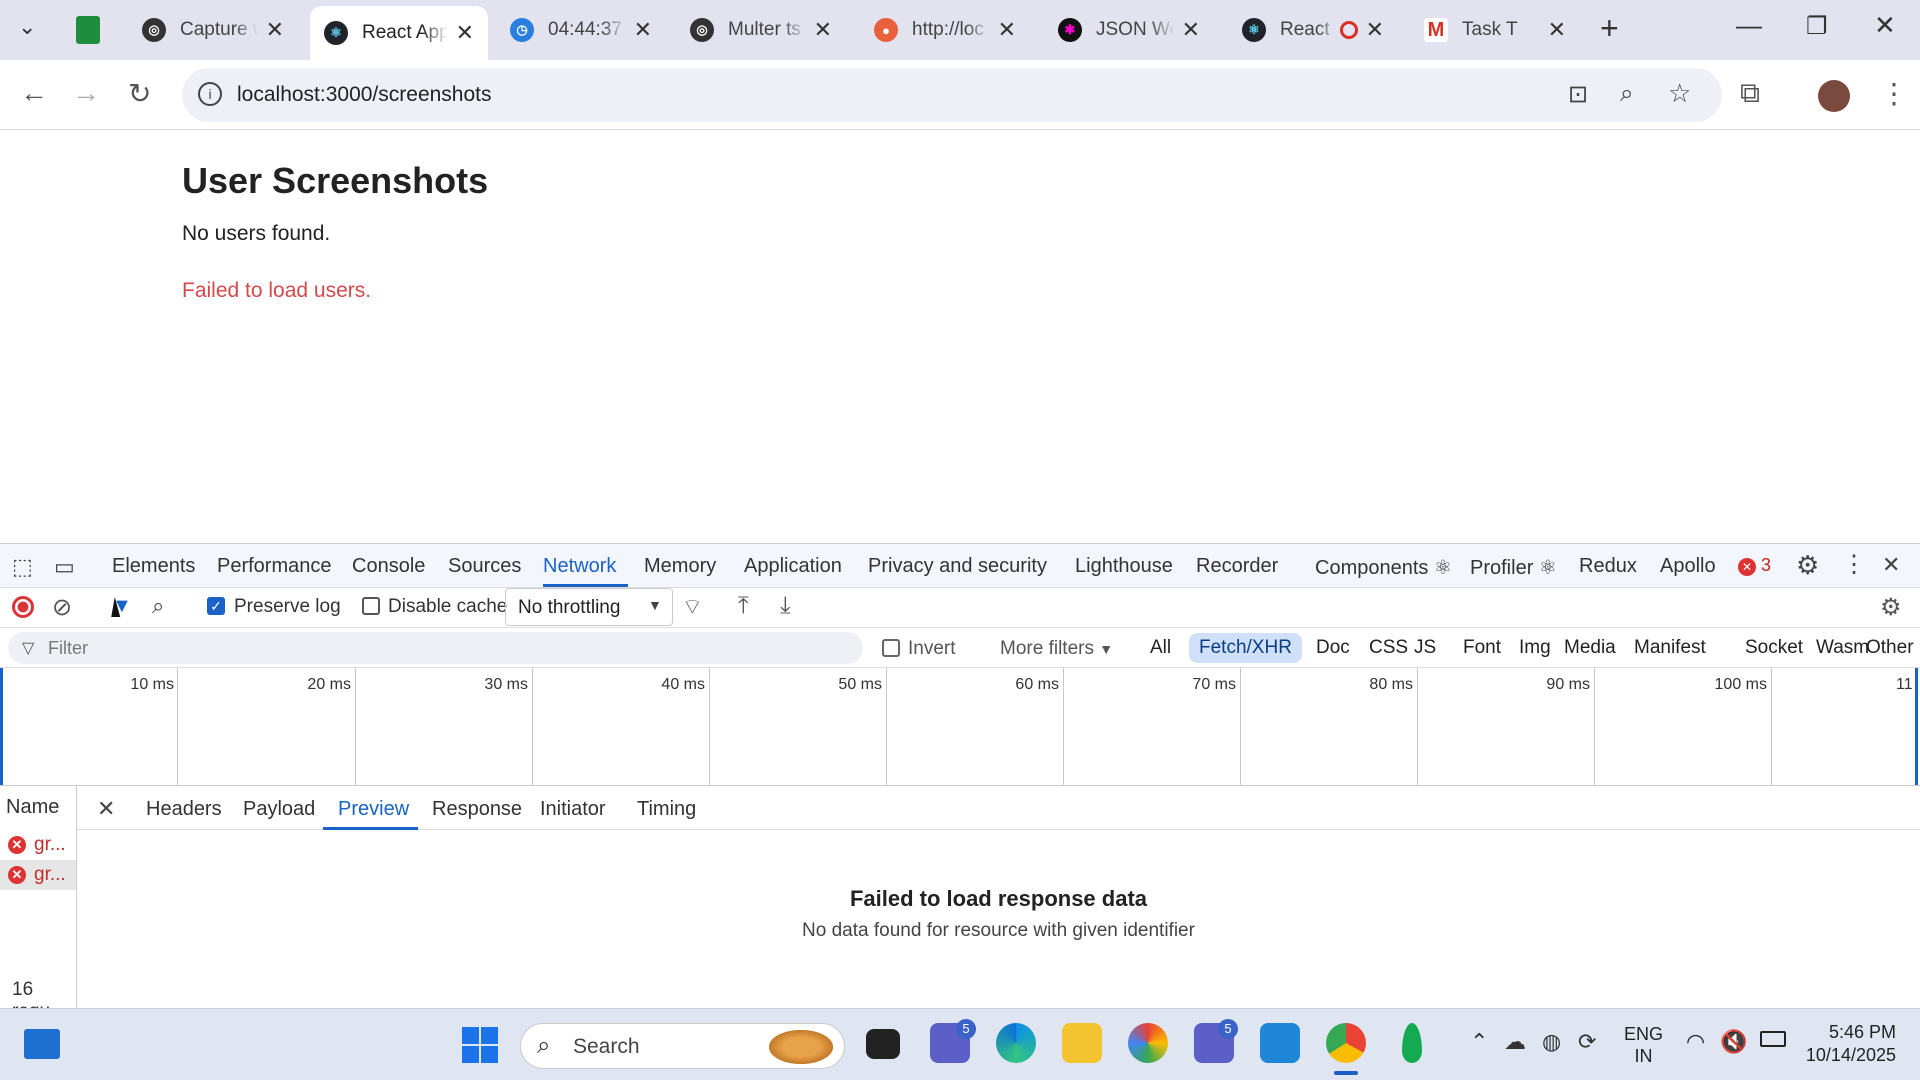  I want to click on tab-search-chevron-icon: ⌄, so click(27, 27).